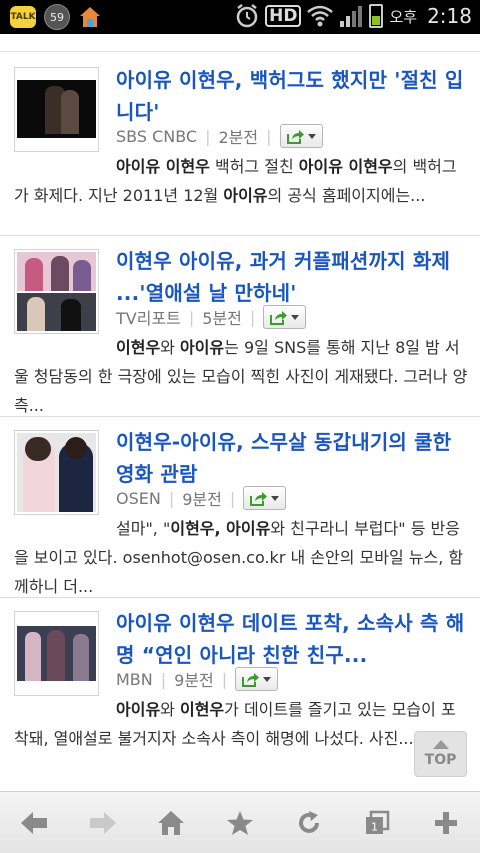  I want to click on alarm-icon, so click(247, 16).